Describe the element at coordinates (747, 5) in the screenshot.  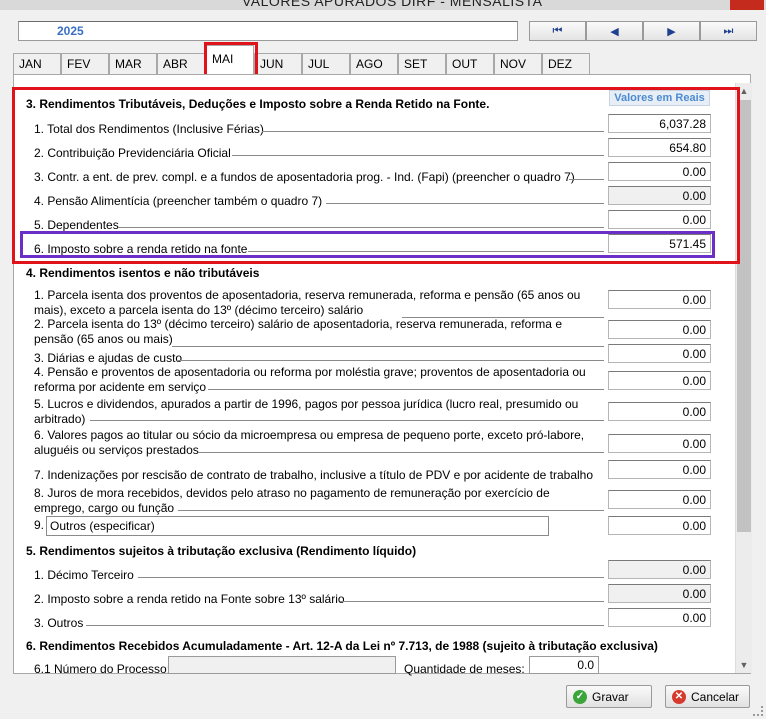
I see `close-window-button` at that location.